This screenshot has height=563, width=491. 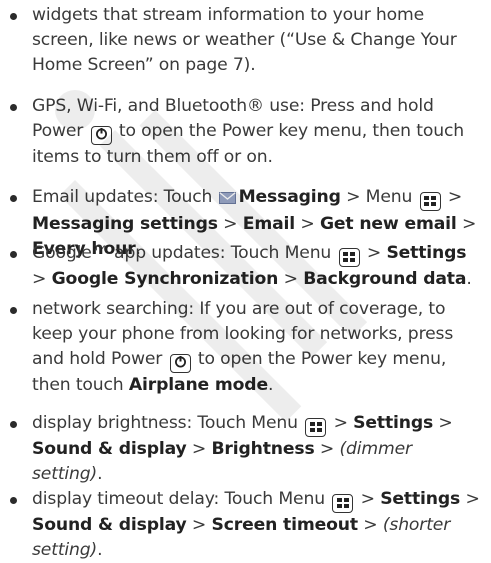 What do you see at coordinates (455, 197) in the screenshot?
I see `email-sep-2: >` at bounding box center [455, 197].